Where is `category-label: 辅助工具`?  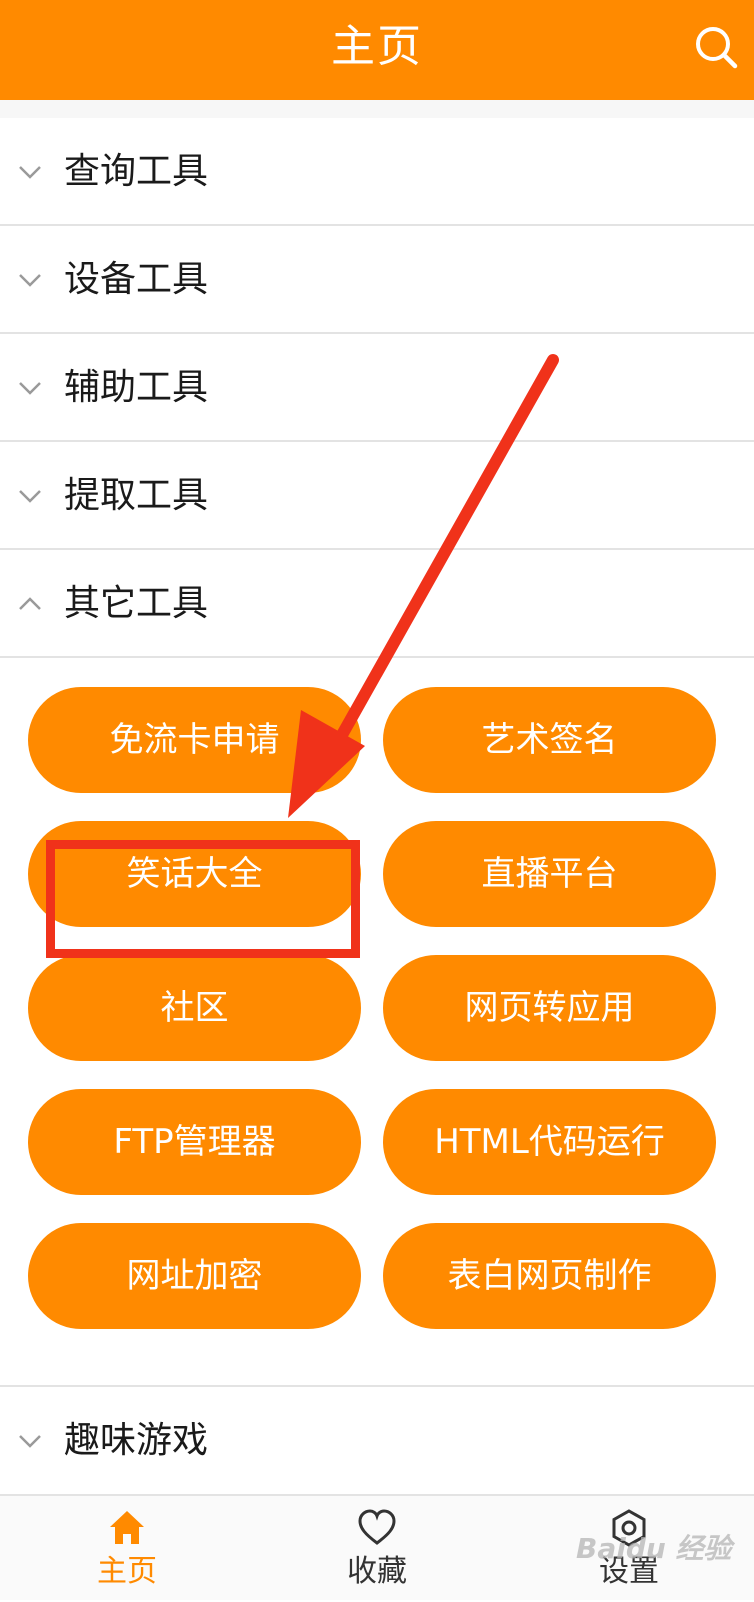 category-label: 辅助工具 is located at coordinates (136, 387).